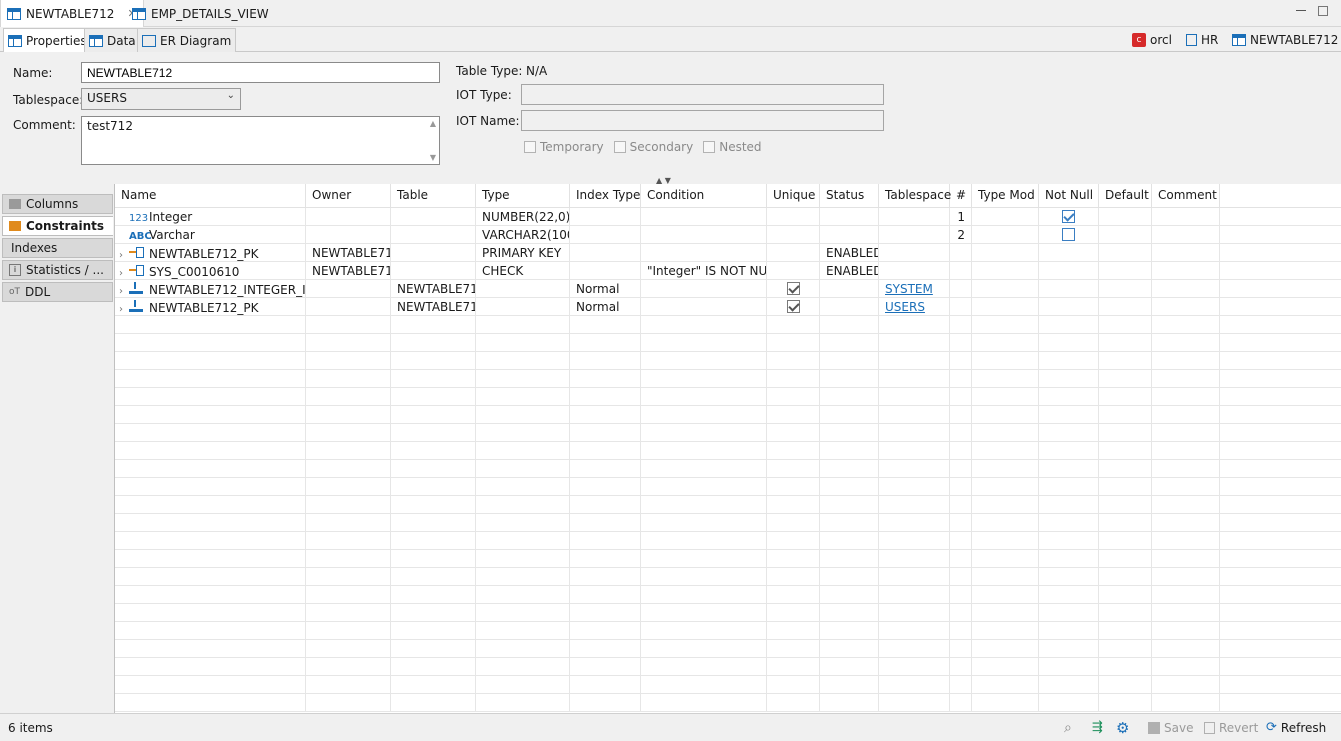 This screenshot has width=1341, height=741. I want to click on table-cell: › NEWTABLE712_PK, so click(210, 307).